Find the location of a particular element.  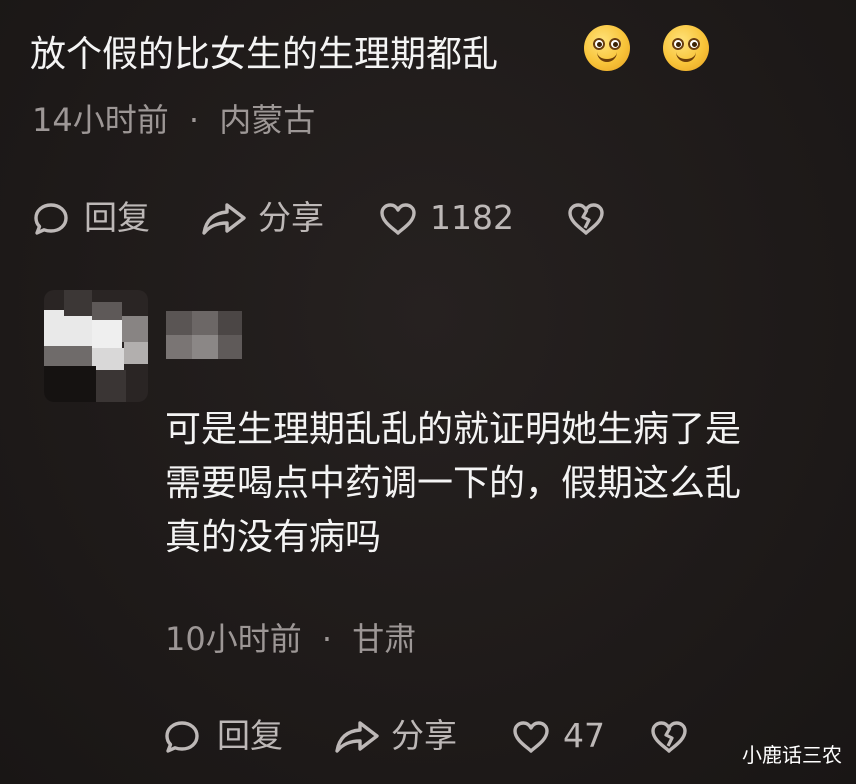

comment-1-time: 14小时前 is located at coordinates (100, 120).